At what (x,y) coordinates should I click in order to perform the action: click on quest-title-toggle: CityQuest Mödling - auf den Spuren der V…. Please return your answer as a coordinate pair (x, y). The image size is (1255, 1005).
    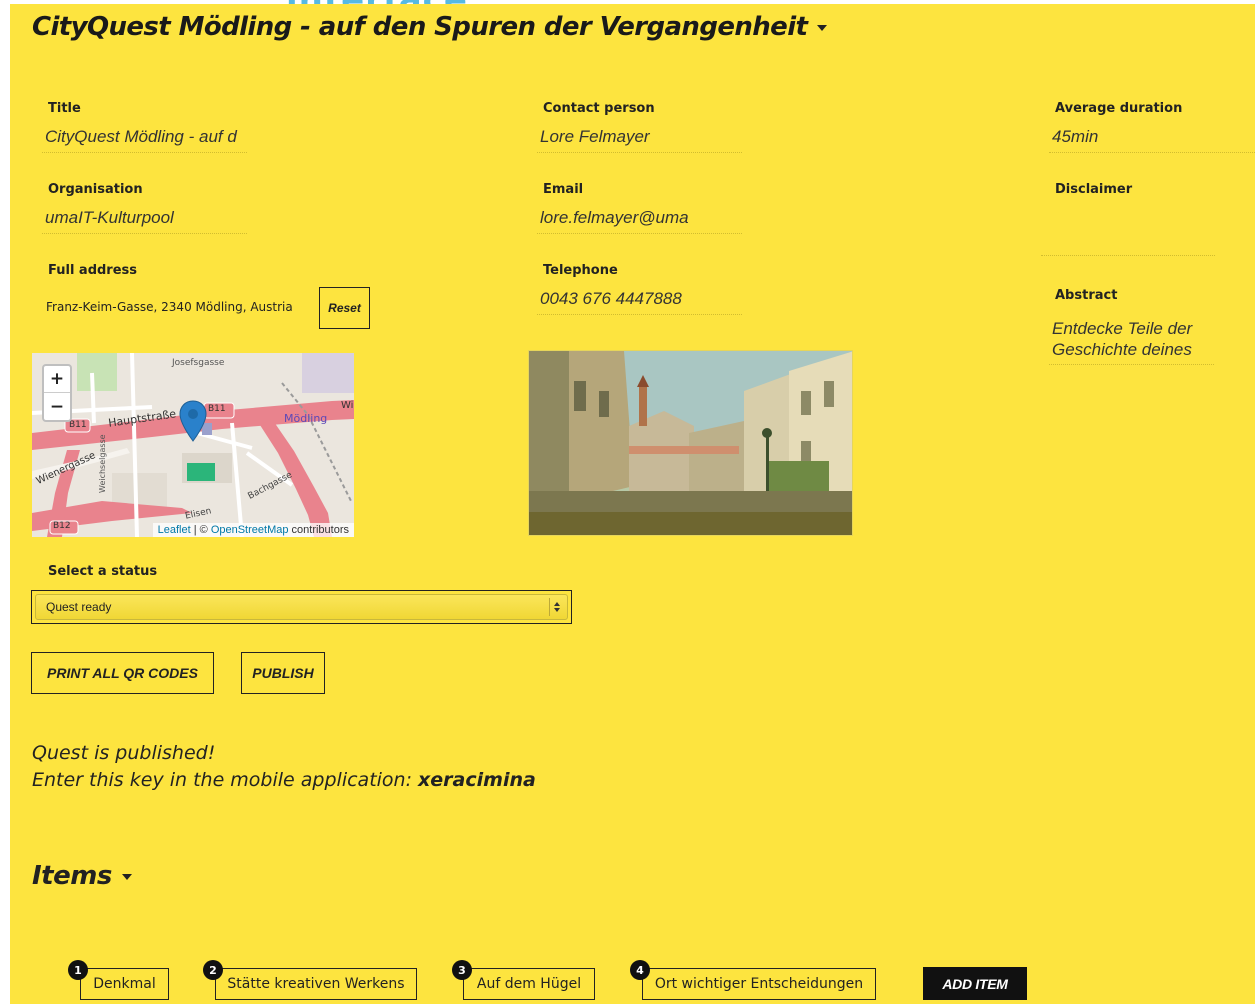
    Looking at the image, I should click on (430, 27).